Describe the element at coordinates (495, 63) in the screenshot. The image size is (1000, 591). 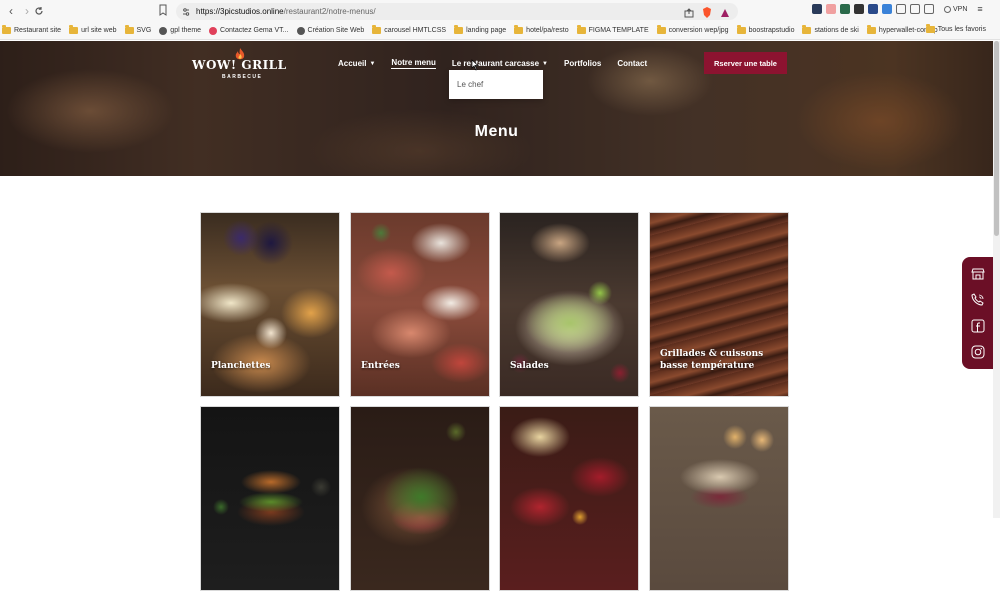
I see `nav-label: Le restaurant carcasse` at that location.